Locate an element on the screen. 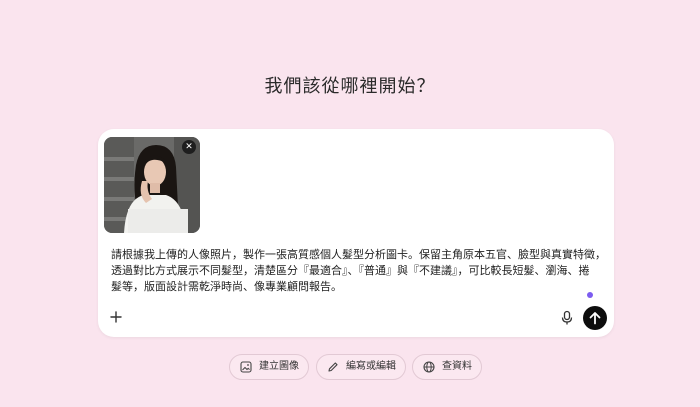 The width and height of the screenshot is (700, 407). chip-label: 建立圖像 is located at coordinates (279, 366).